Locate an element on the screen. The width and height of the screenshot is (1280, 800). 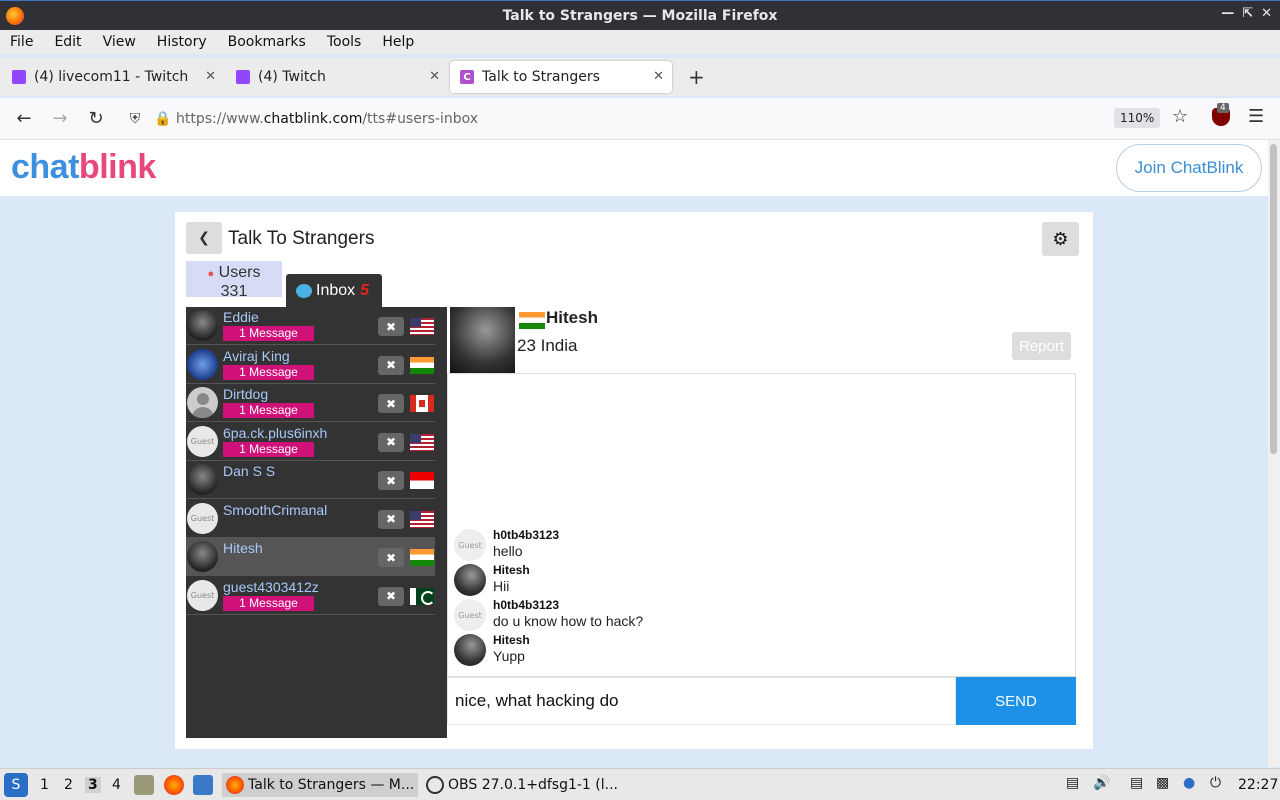
file-manager-icon is located at coordinates (144, 785).